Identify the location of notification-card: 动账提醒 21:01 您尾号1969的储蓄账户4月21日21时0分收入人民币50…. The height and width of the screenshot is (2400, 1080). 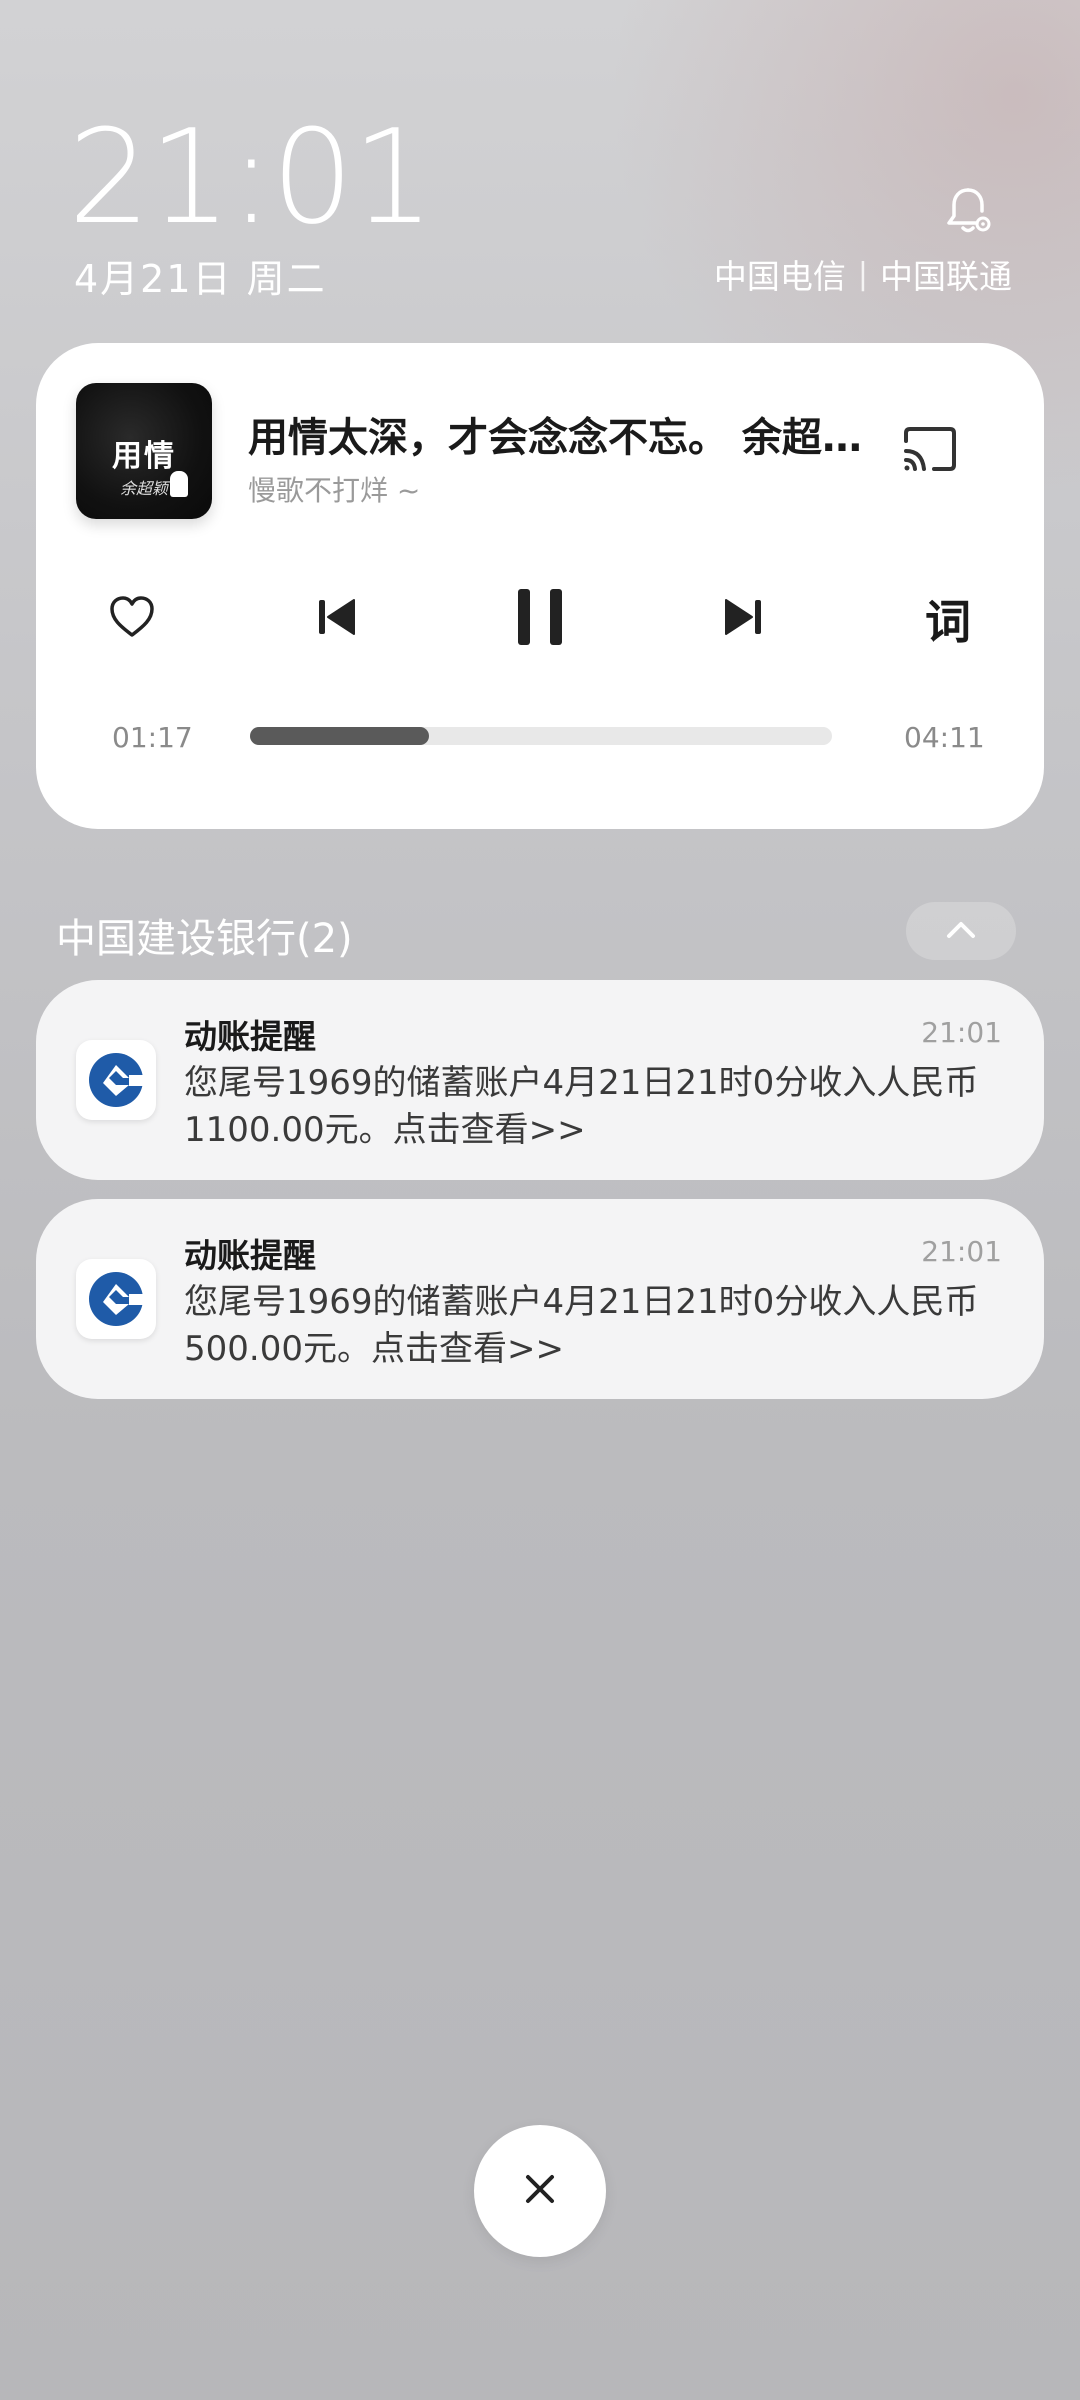
(540, 1299).